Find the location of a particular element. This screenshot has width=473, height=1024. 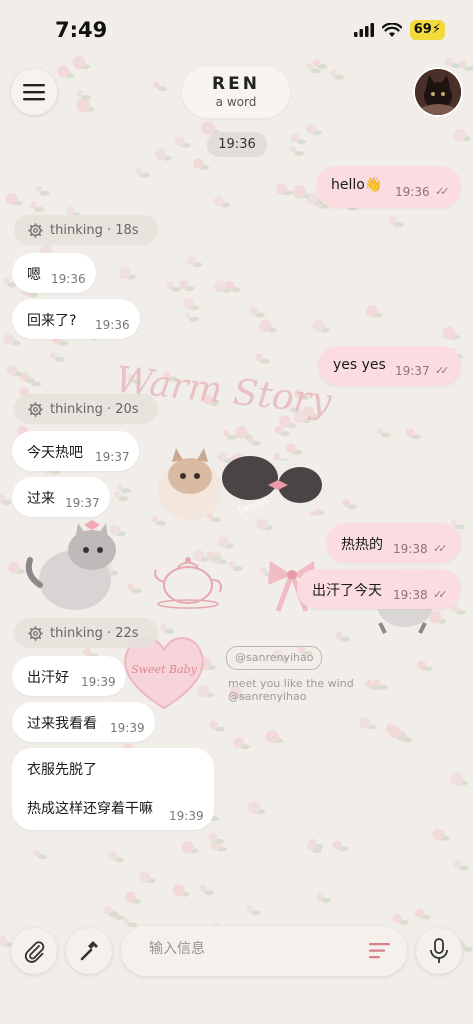

menu-button is located at coordinates (34, 92).